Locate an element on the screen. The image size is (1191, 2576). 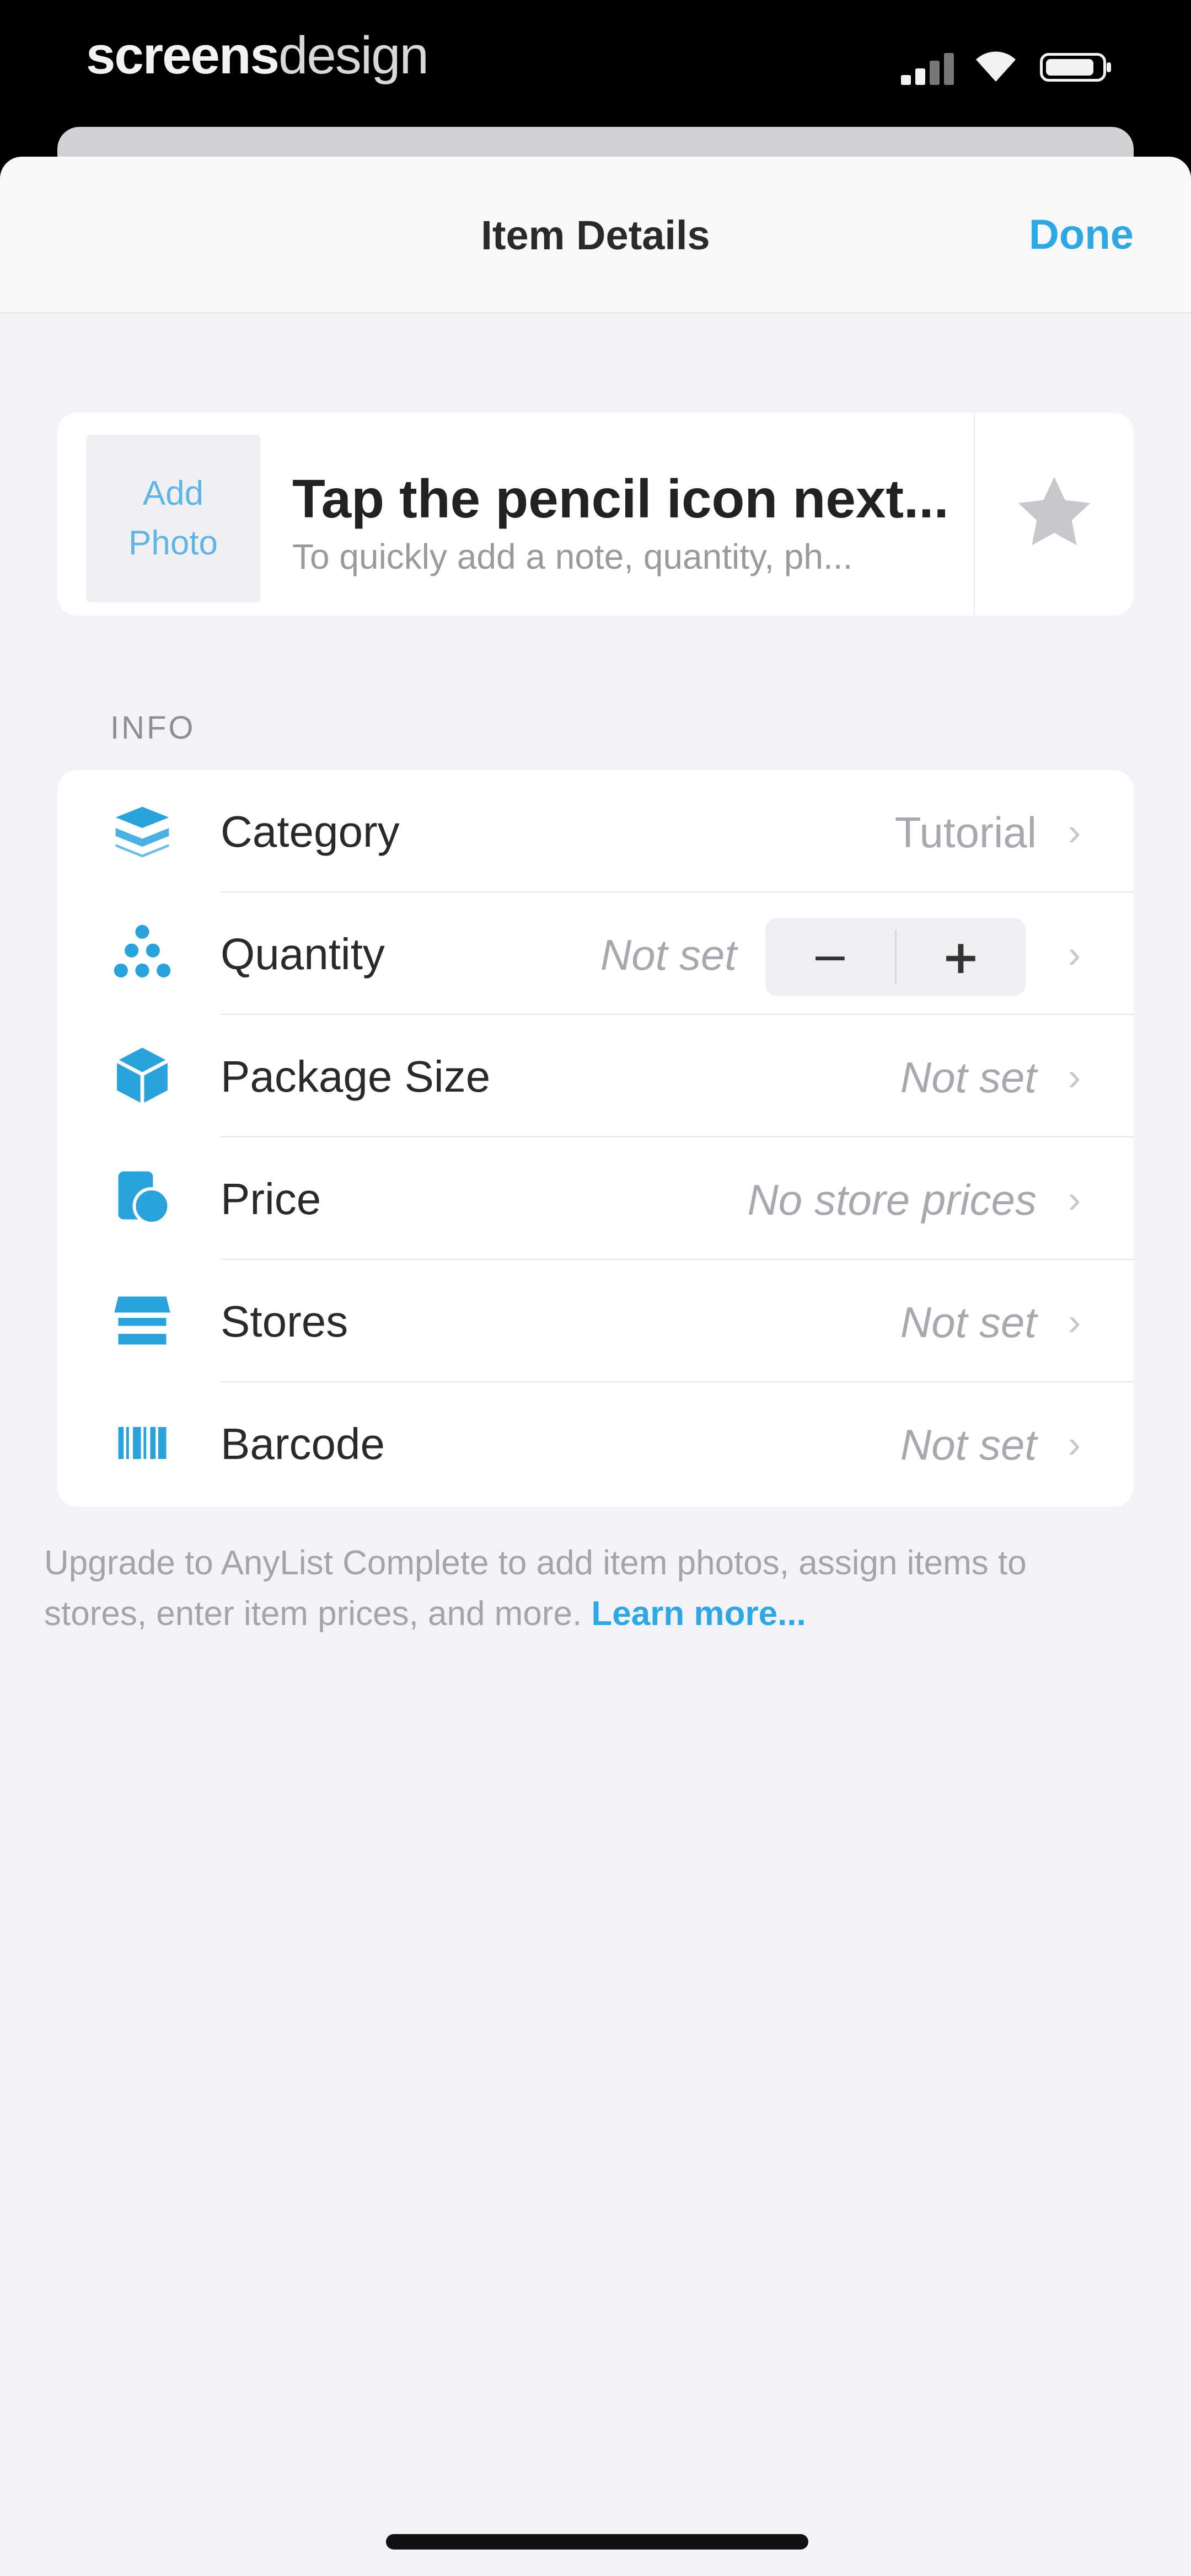
navigation-bar: Item Details Done is located at coordinates (595, 235).